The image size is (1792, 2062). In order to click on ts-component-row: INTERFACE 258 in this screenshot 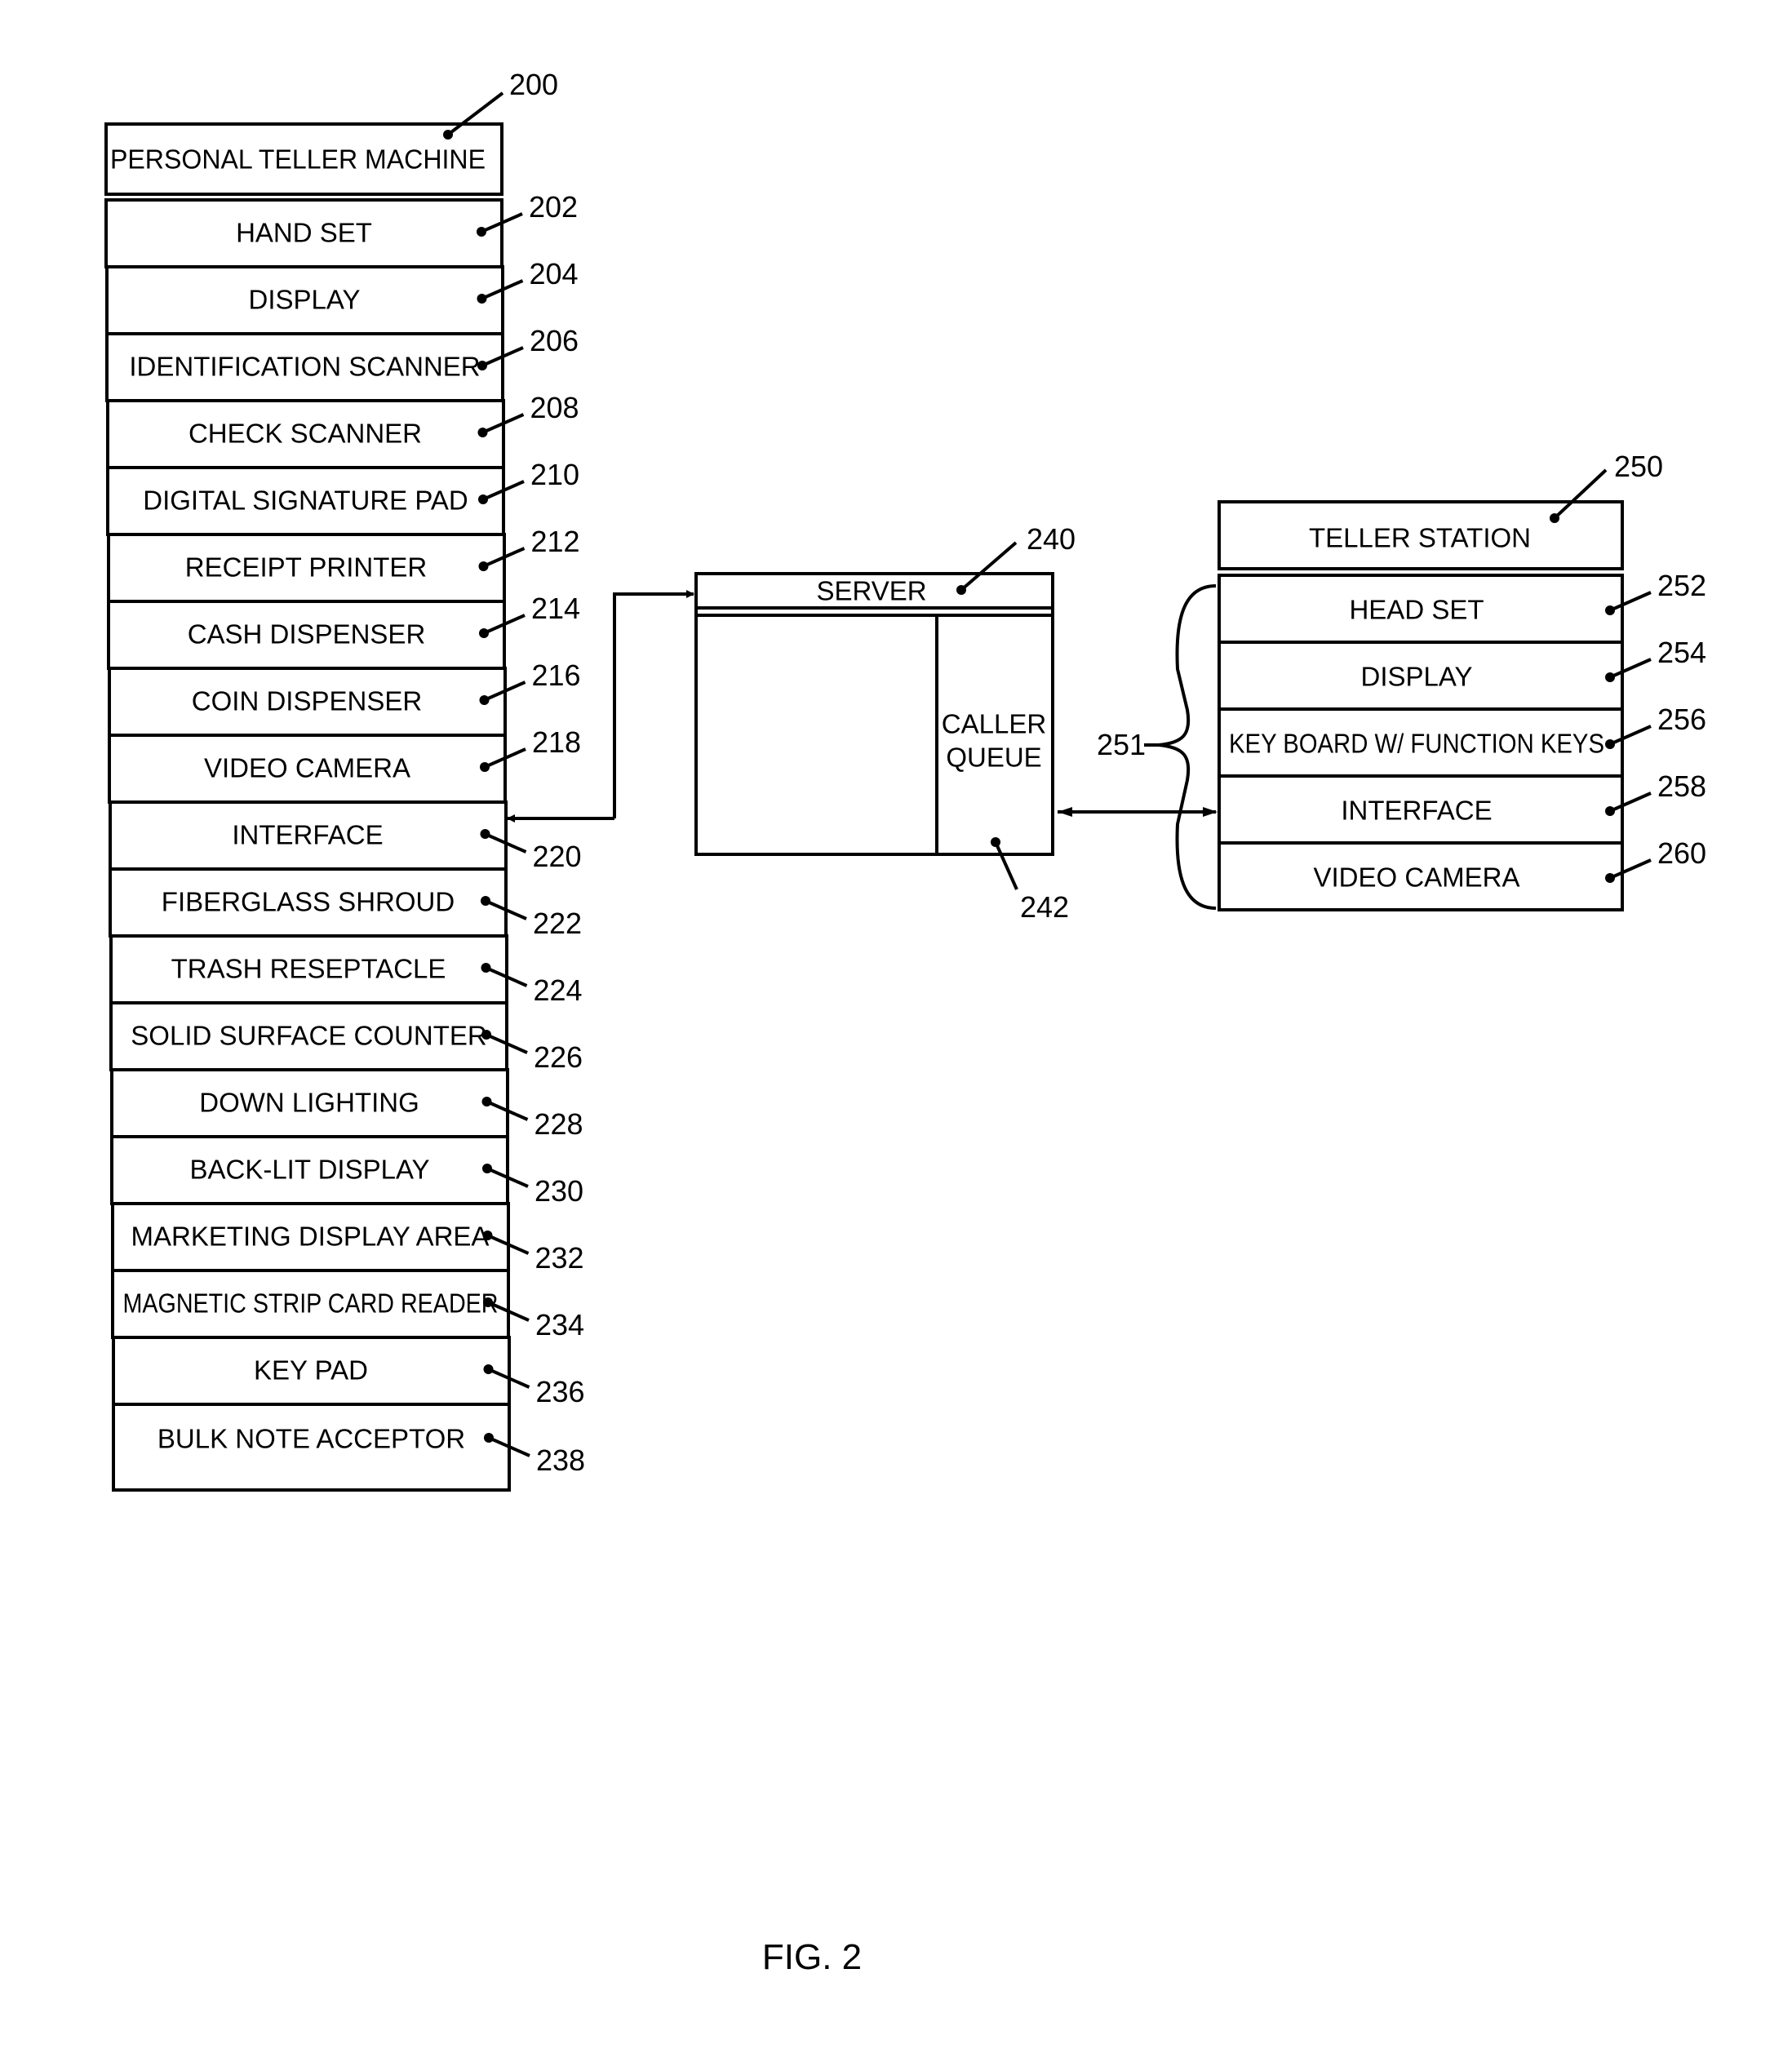, I will do `click(1462, 807)`.